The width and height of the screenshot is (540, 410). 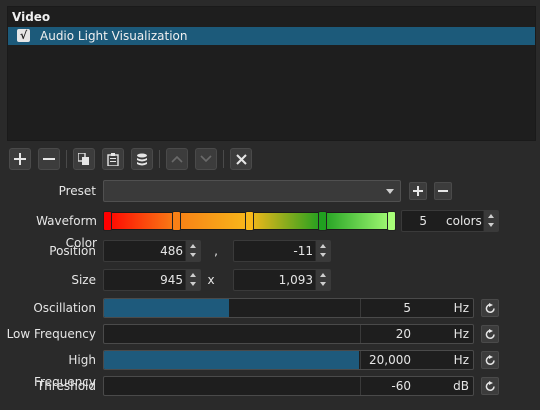 I want to click on size-separator: x, so click(x=211, y=280).